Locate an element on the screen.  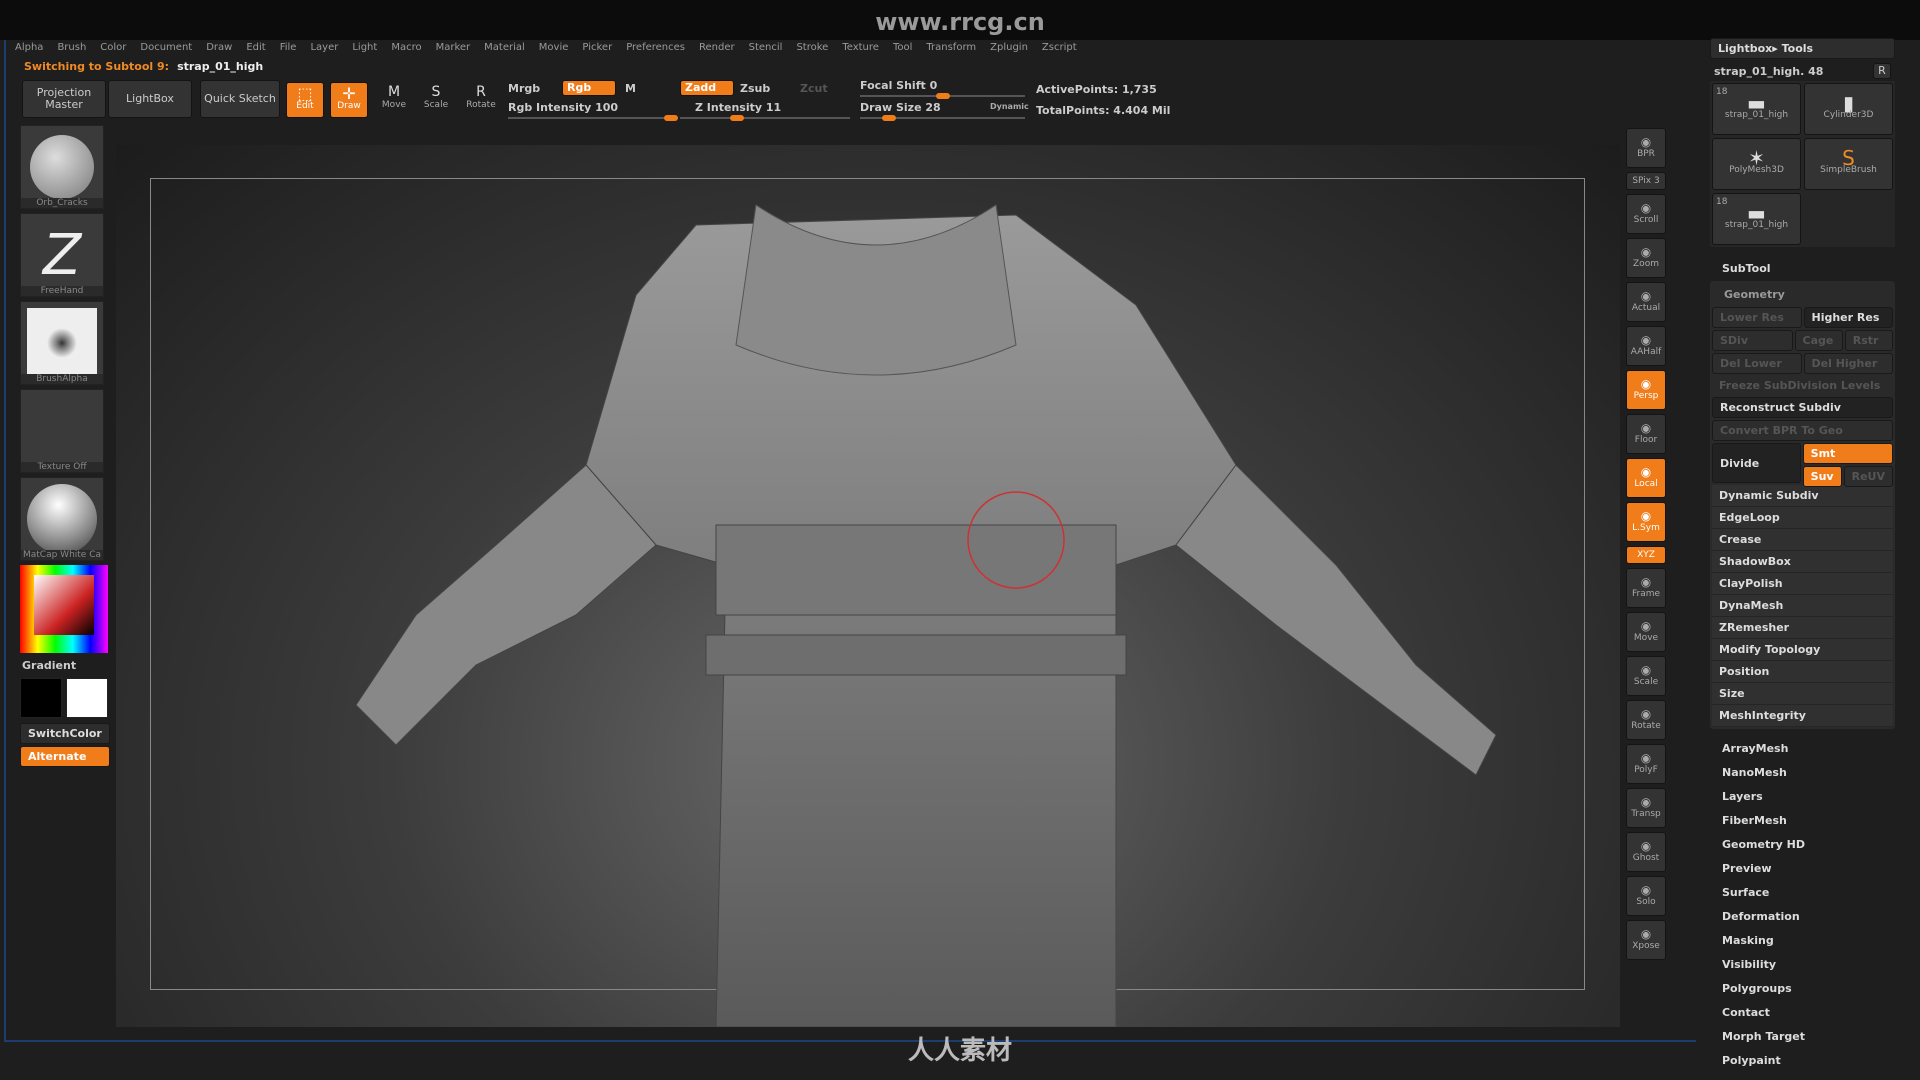
menu-marker: Marker is located at coordinates (453, 49).